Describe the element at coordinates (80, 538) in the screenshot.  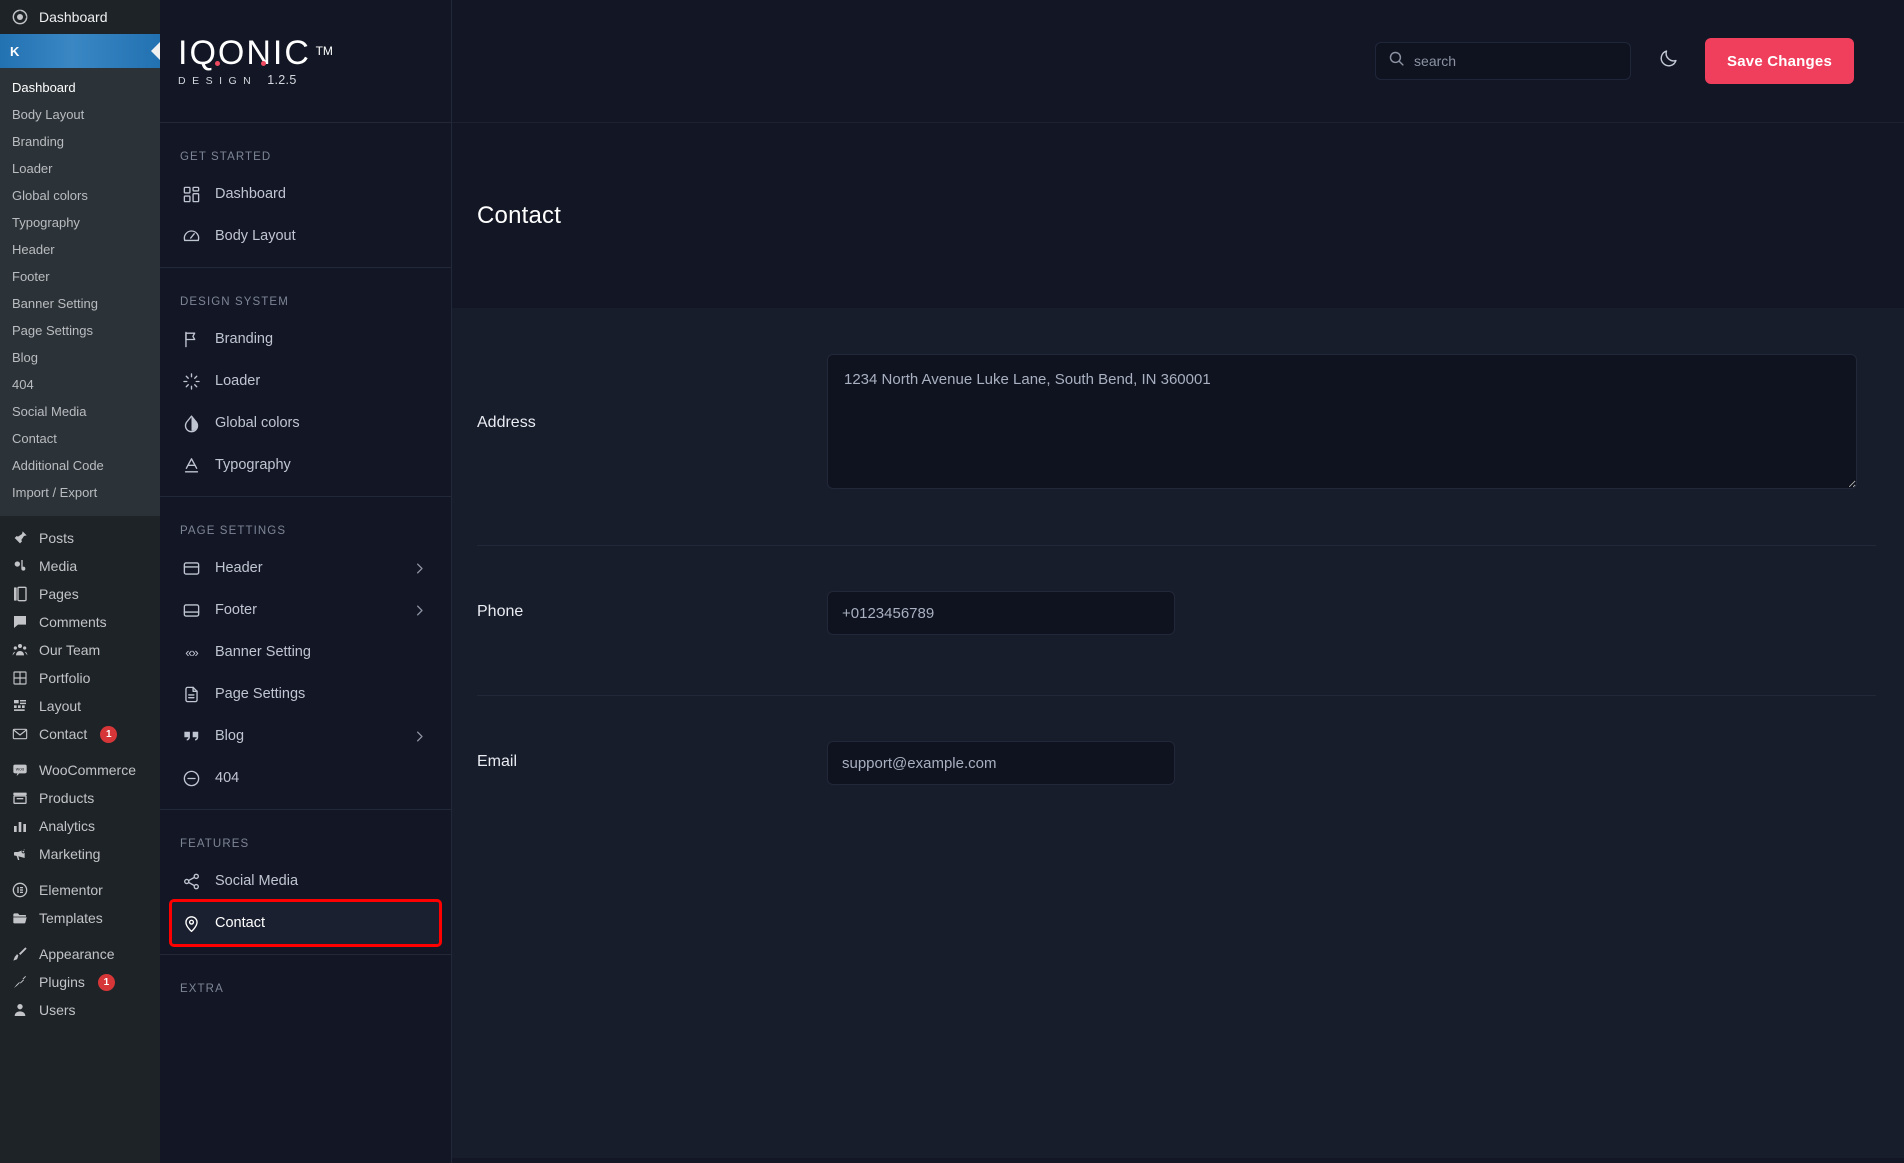
I see `wp-menu-item-posts: Posts` at that location.